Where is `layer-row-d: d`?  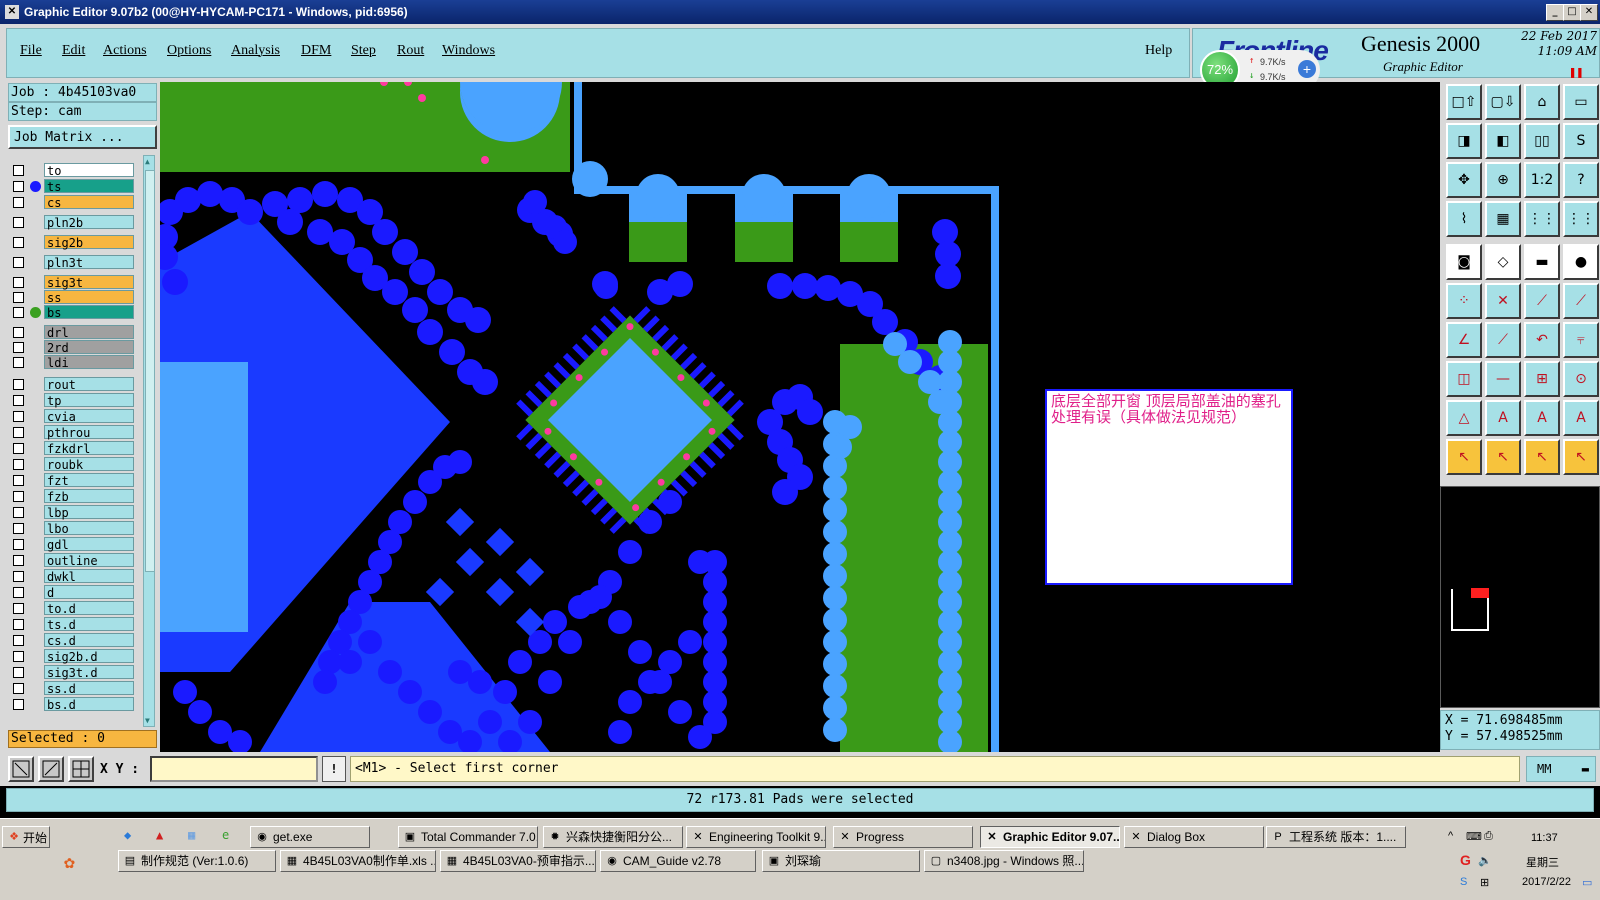
layer-row-d: d is located at coordinates (78, 592).